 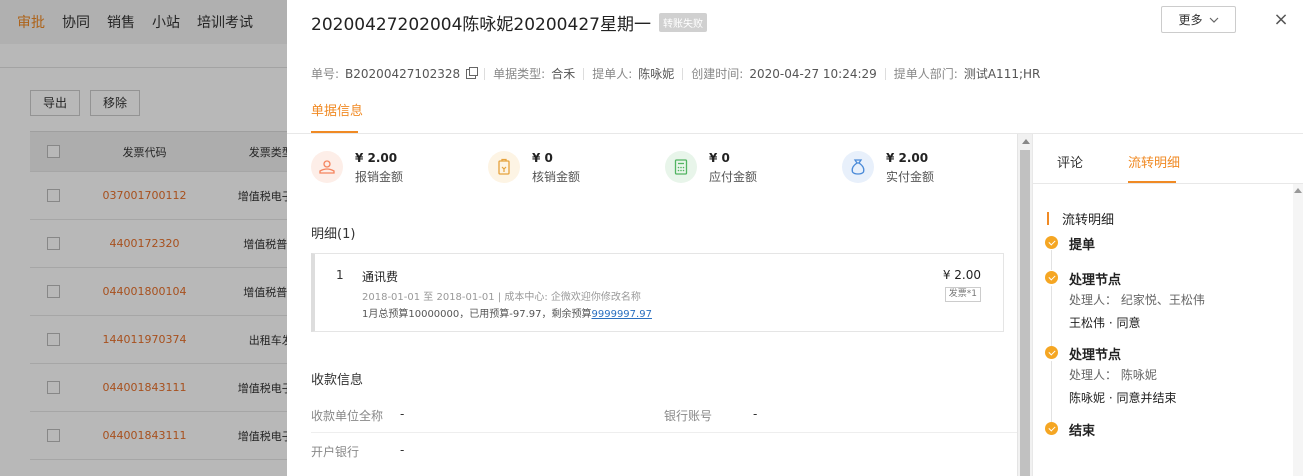 I want to click on order-no-value: B20200427102328, so click(x=403, y=73).